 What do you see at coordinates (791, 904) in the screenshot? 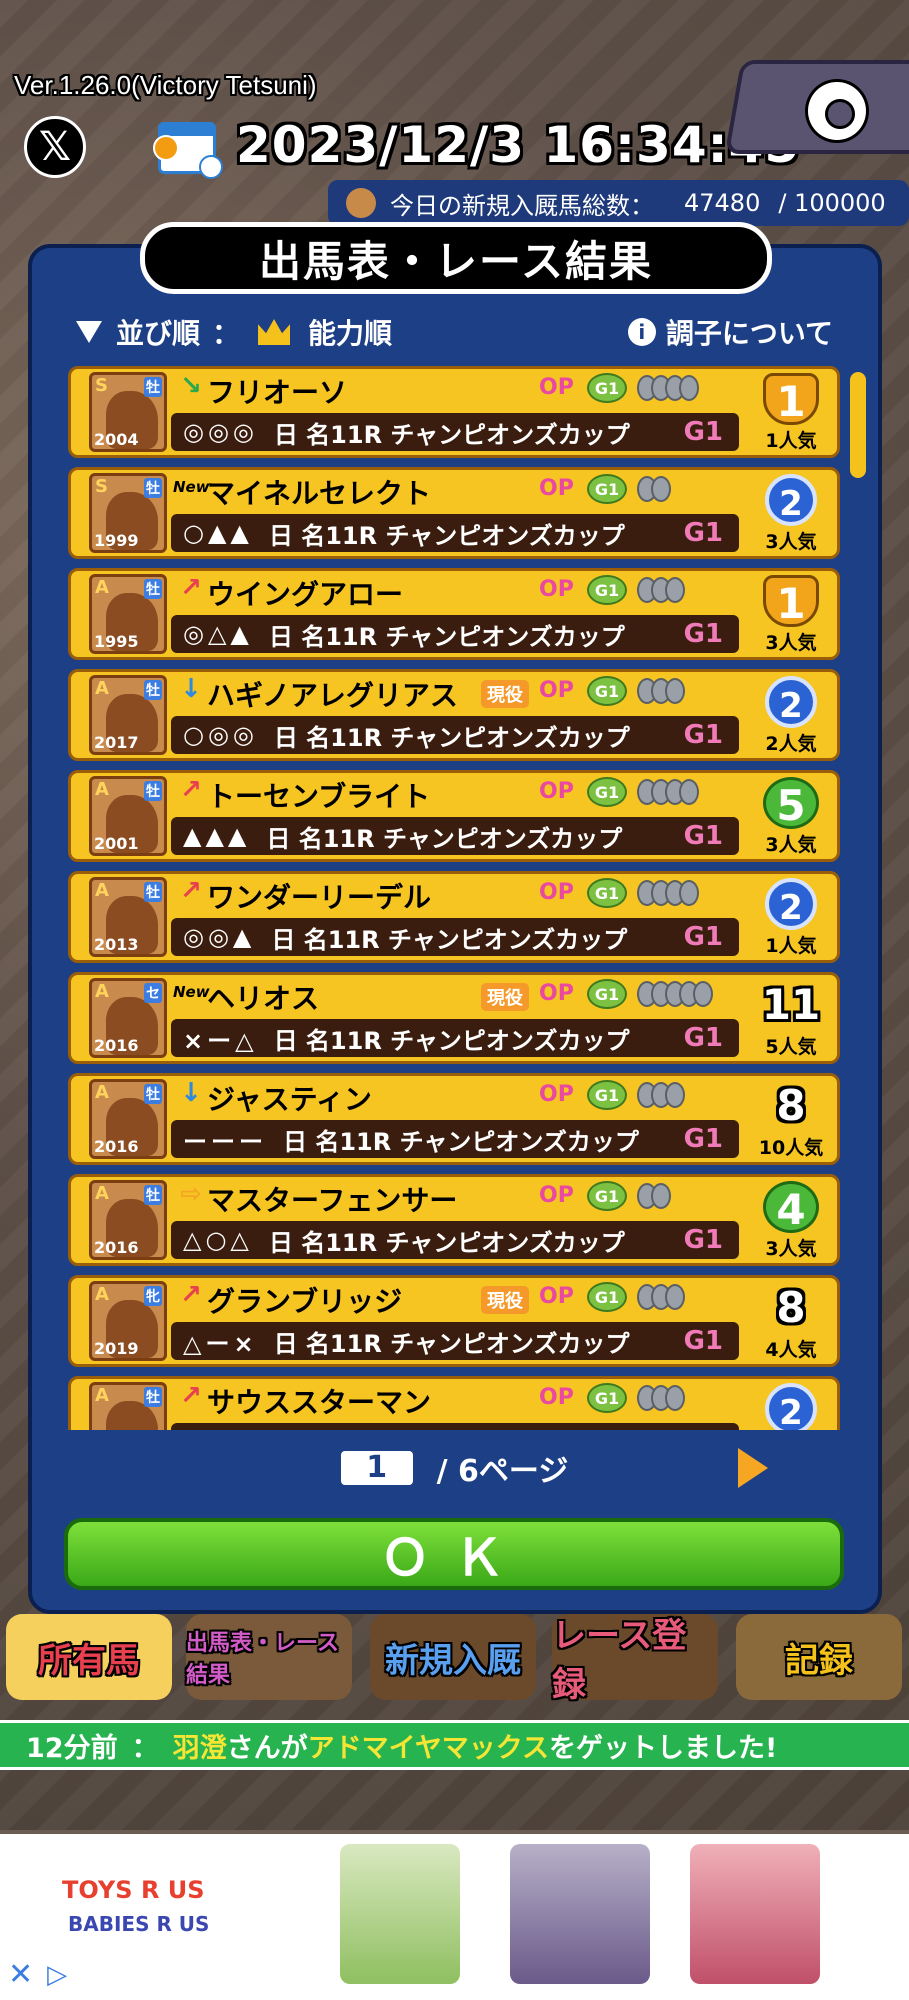
I see `finish-position: 2` at bounding box center [791, 904].